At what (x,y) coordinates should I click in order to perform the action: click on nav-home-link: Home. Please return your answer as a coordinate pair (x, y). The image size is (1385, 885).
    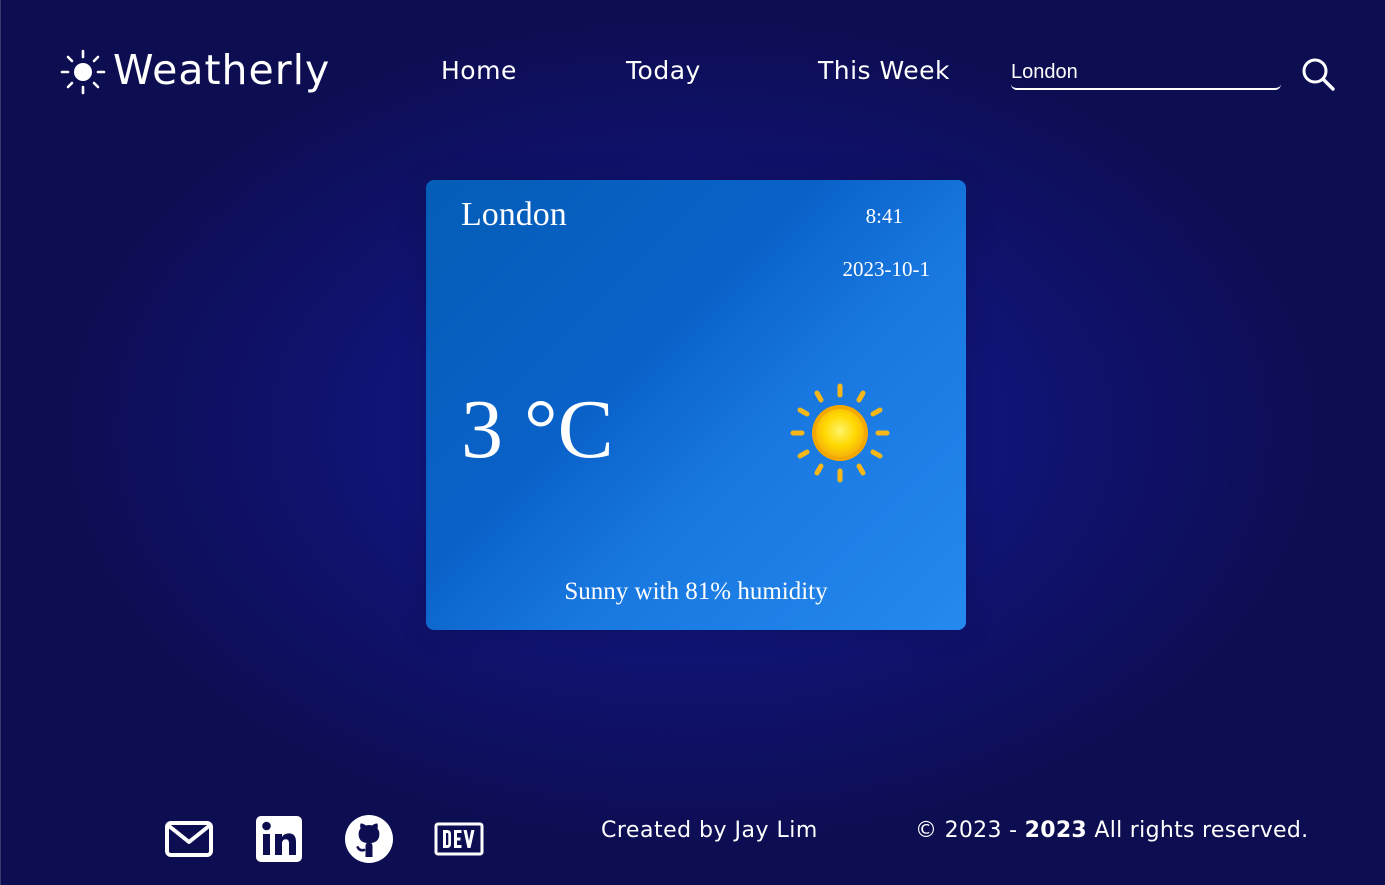
    Looking at the image, I should click on (479, 70).